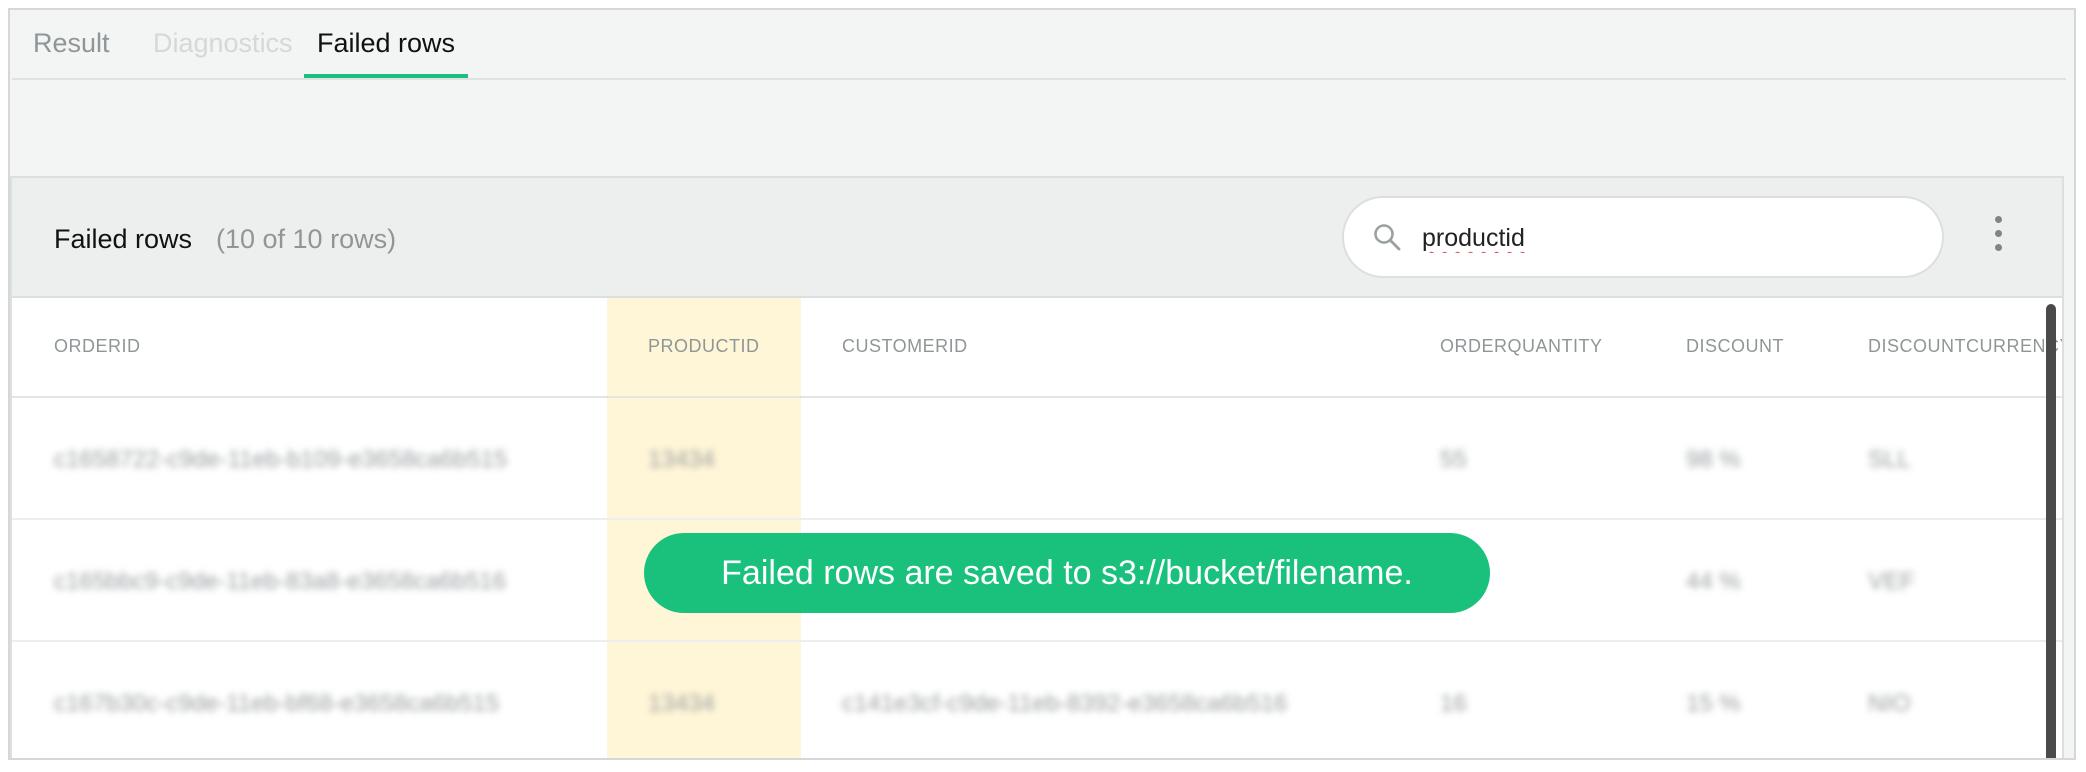  Describe the element at coordinates (1713, 703) in the screenshot. I see `cell-discount: 15 %` at that location.